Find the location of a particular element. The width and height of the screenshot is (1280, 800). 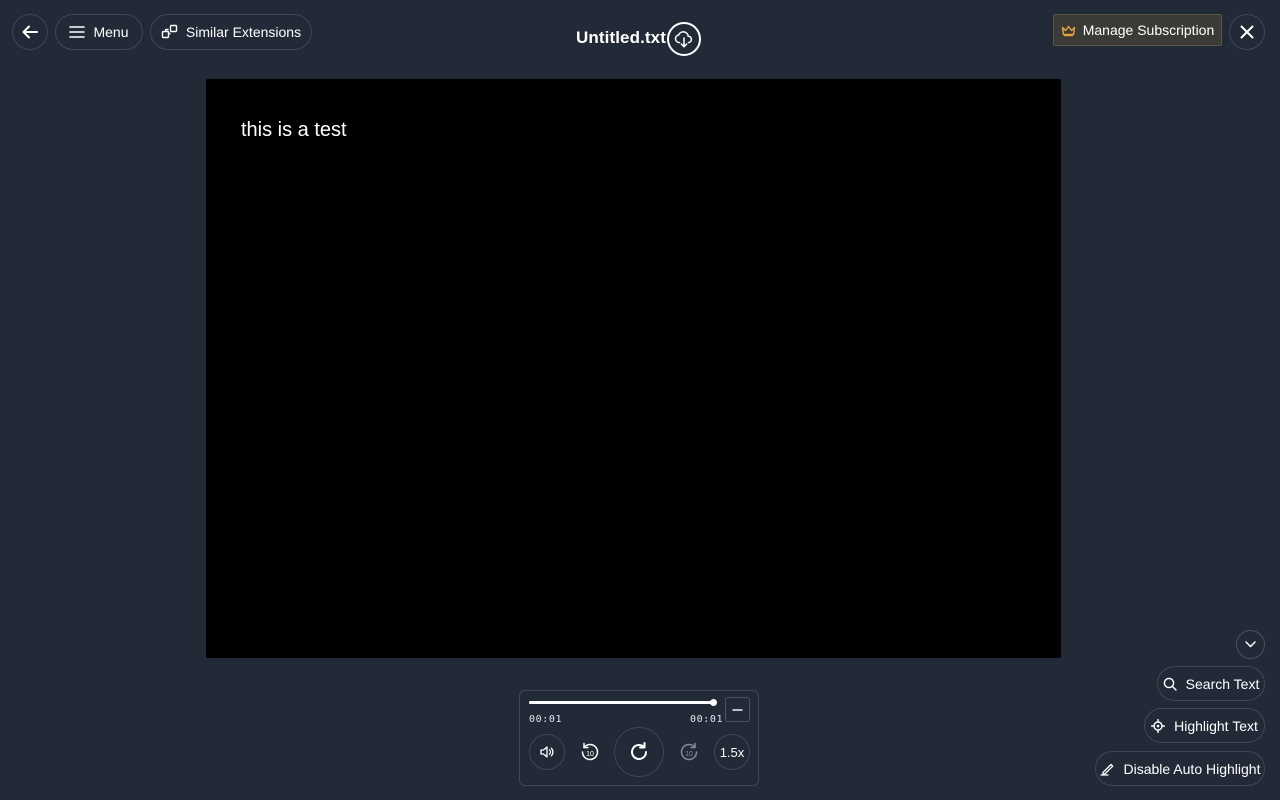

forward-seconds: 10 is located at coordinates (689, 754).